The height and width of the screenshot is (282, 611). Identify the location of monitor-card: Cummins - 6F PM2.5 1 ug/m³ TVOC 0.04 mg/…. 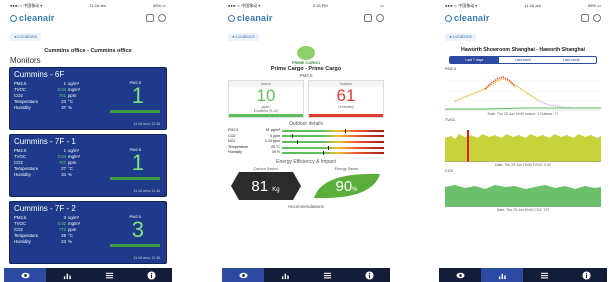
(88, 98).